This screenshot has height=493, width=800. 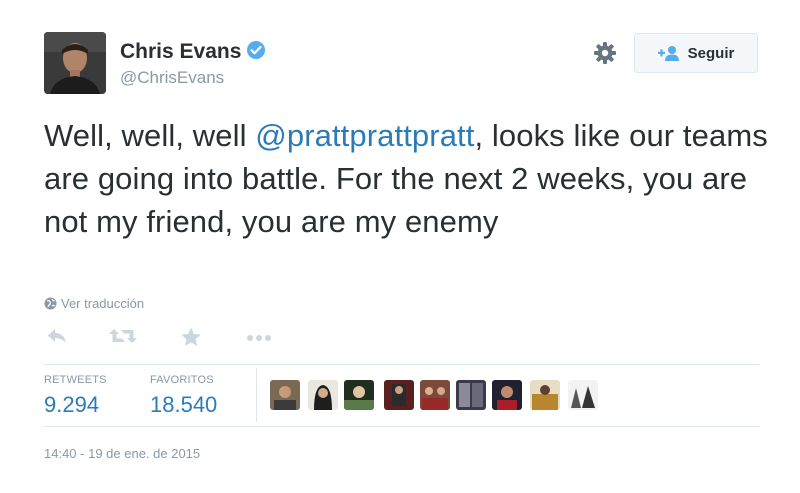 I want to click on retweets-label: RETWEETS, so click(x=75, y=380).